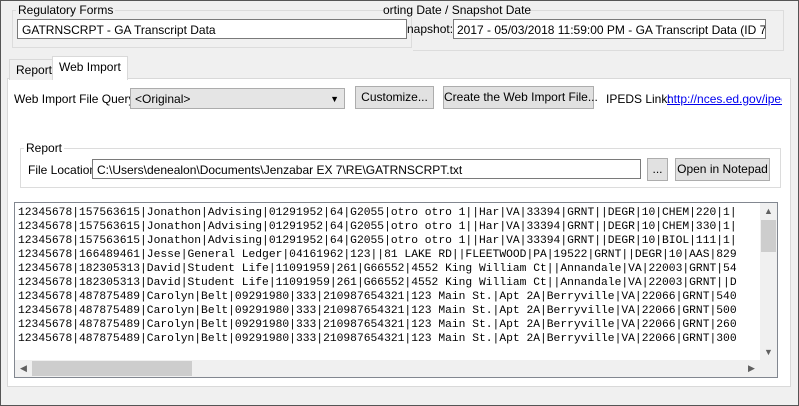 This screenshot has width=799, height=406. What do you see at coordinates (387, 368) in the screenshot?
I see `horizontal-scrollbar: ◀ ▶` at bounding box center [387, 368].